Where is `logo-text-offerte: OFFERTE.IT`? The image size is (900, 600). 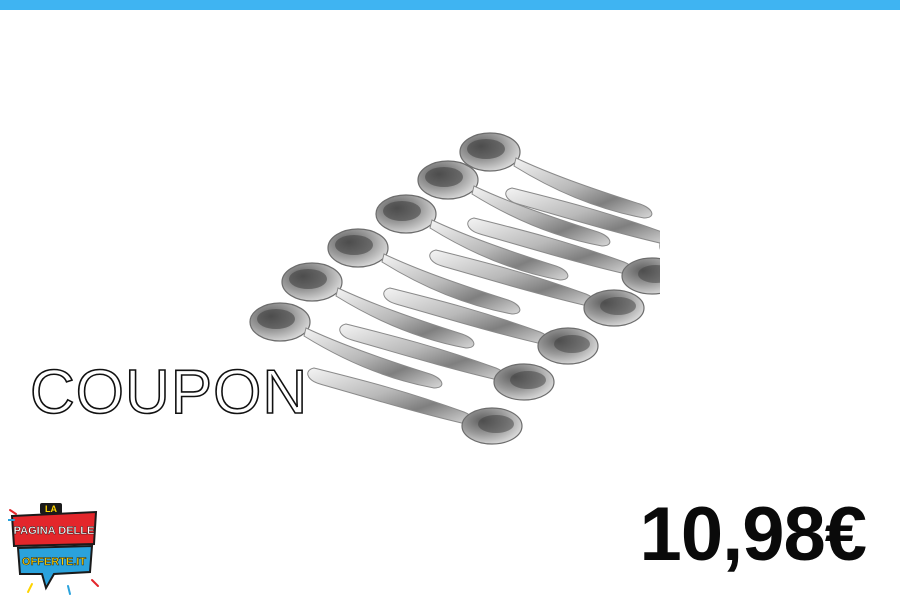 logo-text-offerte: OFFERTE.IT is located at coordinates (54, 562).